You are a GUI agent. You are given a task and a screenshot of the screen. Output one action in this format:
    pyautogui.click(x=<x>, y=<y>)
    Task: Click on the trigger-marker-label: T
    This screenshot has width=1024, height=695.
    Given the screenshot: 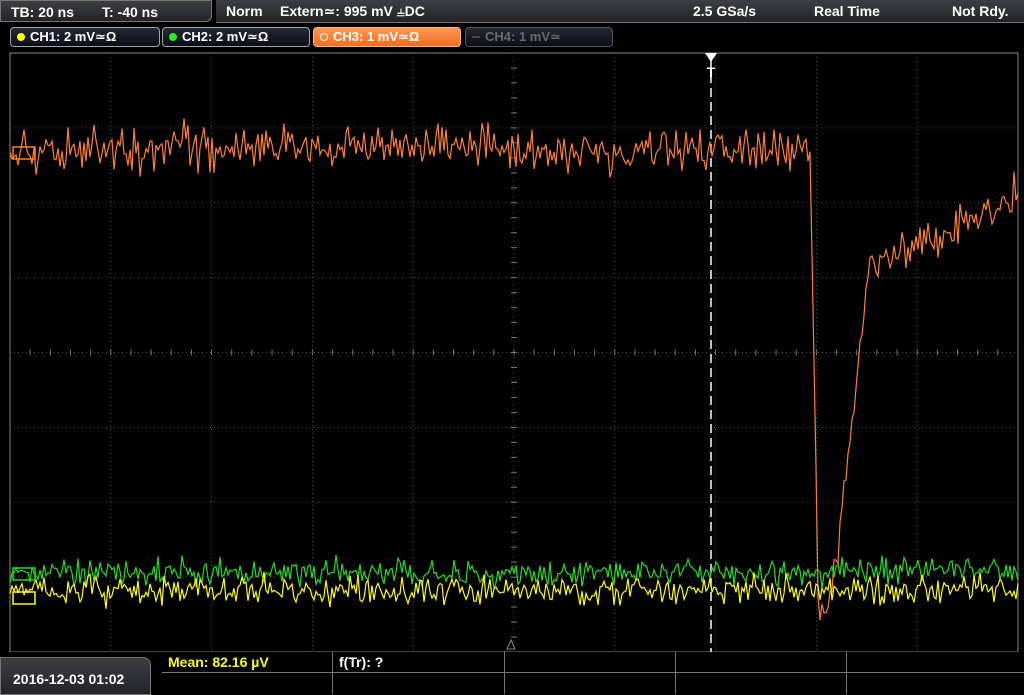 What is the action you would take?
    pyautogui.click(x=711, y=72)
    